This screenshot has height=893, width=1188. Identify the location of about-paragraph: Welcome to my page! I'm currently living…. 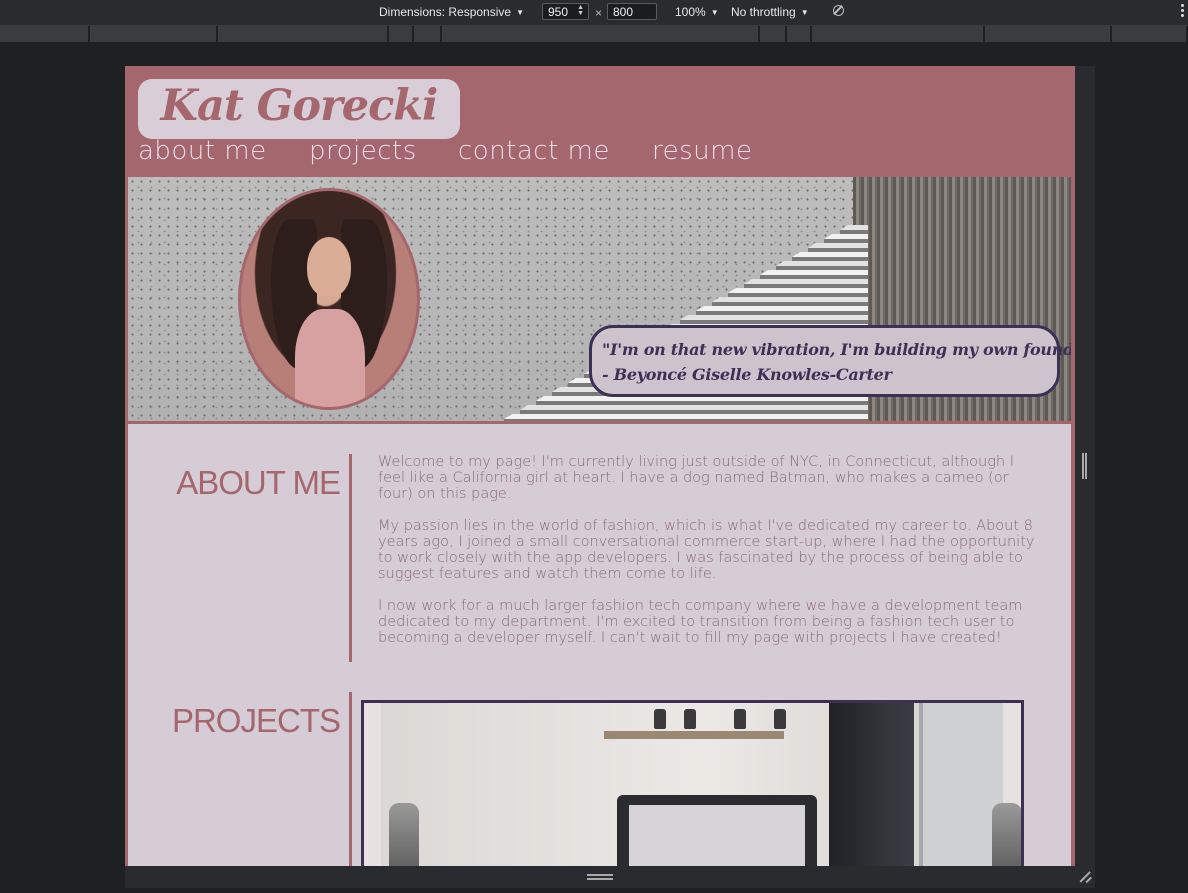
(696, 478).